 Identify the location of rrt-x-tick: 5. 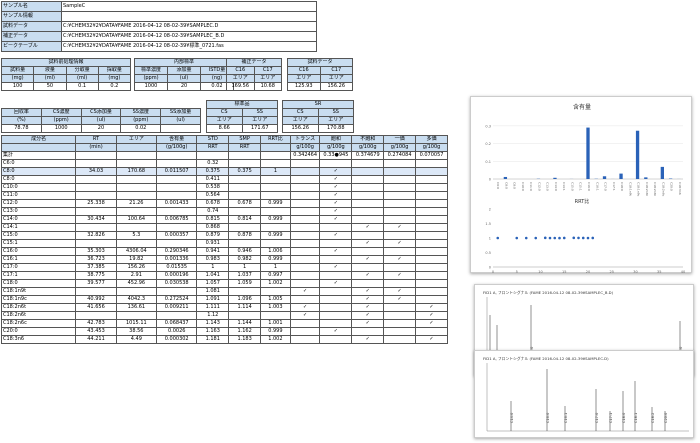
(517, 272).